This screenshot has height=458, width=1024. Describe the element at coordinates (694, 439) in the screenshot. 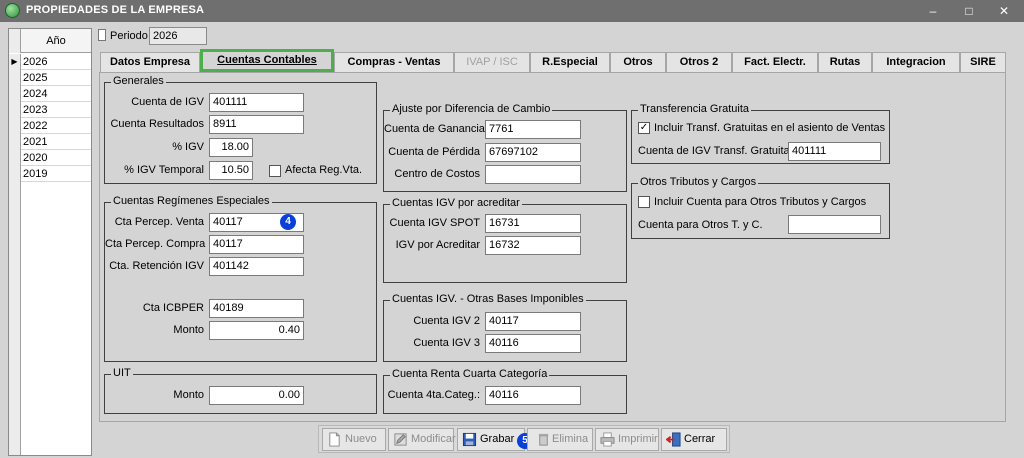

I see `cerrar-button: Cerrar` at that location.